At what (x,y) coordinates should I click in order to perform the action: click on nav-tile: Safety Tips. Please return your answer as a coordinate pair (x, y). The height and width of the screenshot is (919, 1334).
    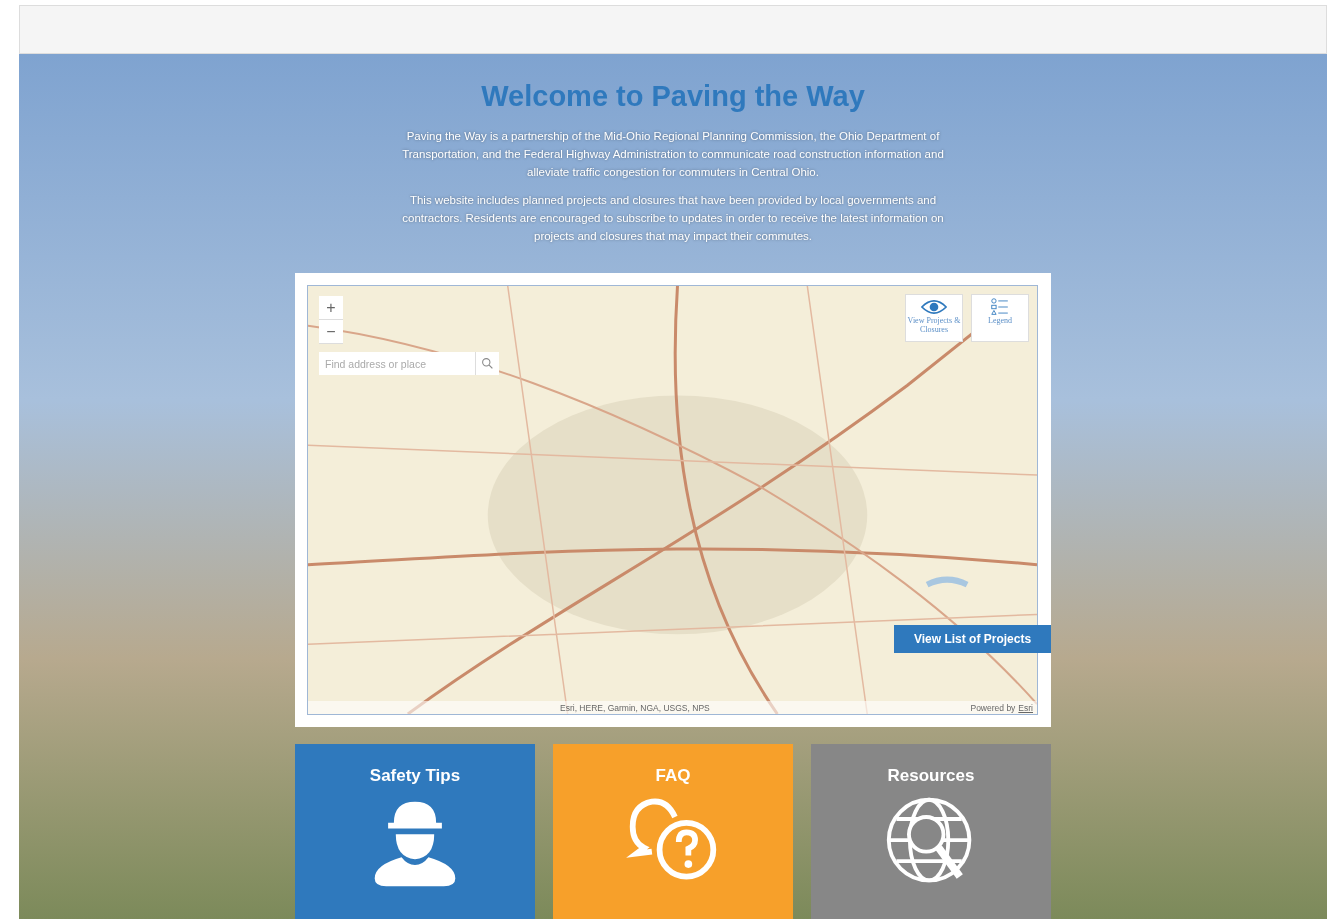
    Looking at the image, I should click on (415, 831).